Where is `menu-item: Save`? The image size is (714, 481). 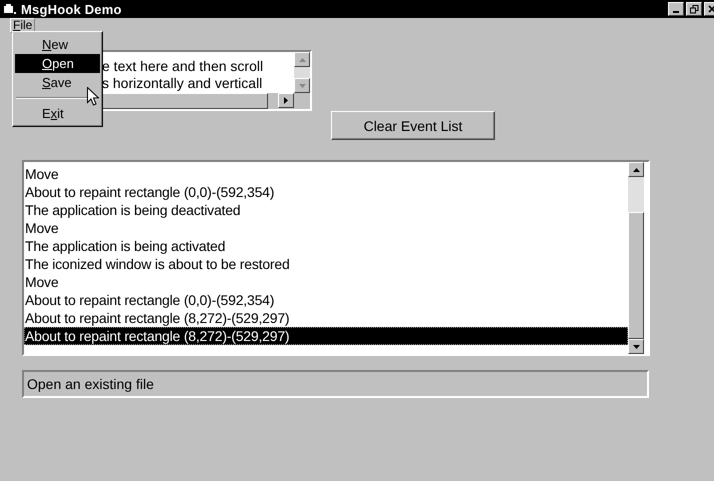 menu-item: Save is located at coordinates (57, 82).